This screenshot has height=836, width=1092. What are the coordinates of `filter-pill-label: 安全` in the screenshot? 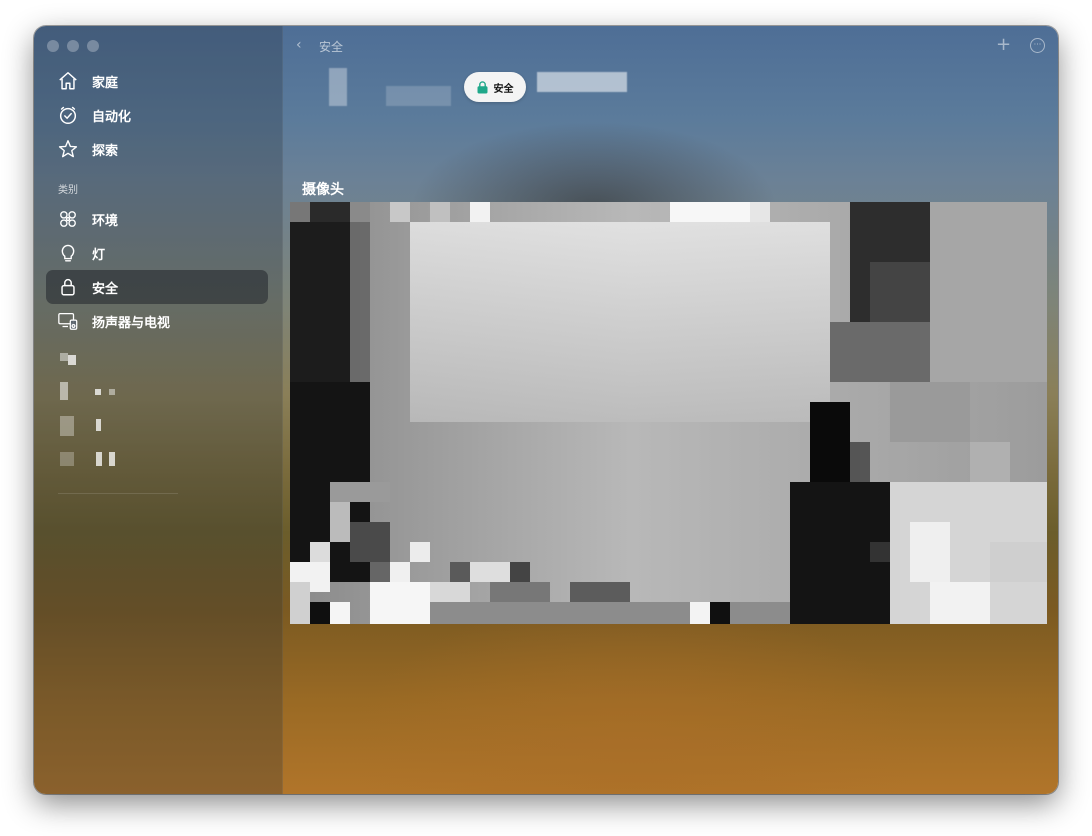 It's located at (503, 89).